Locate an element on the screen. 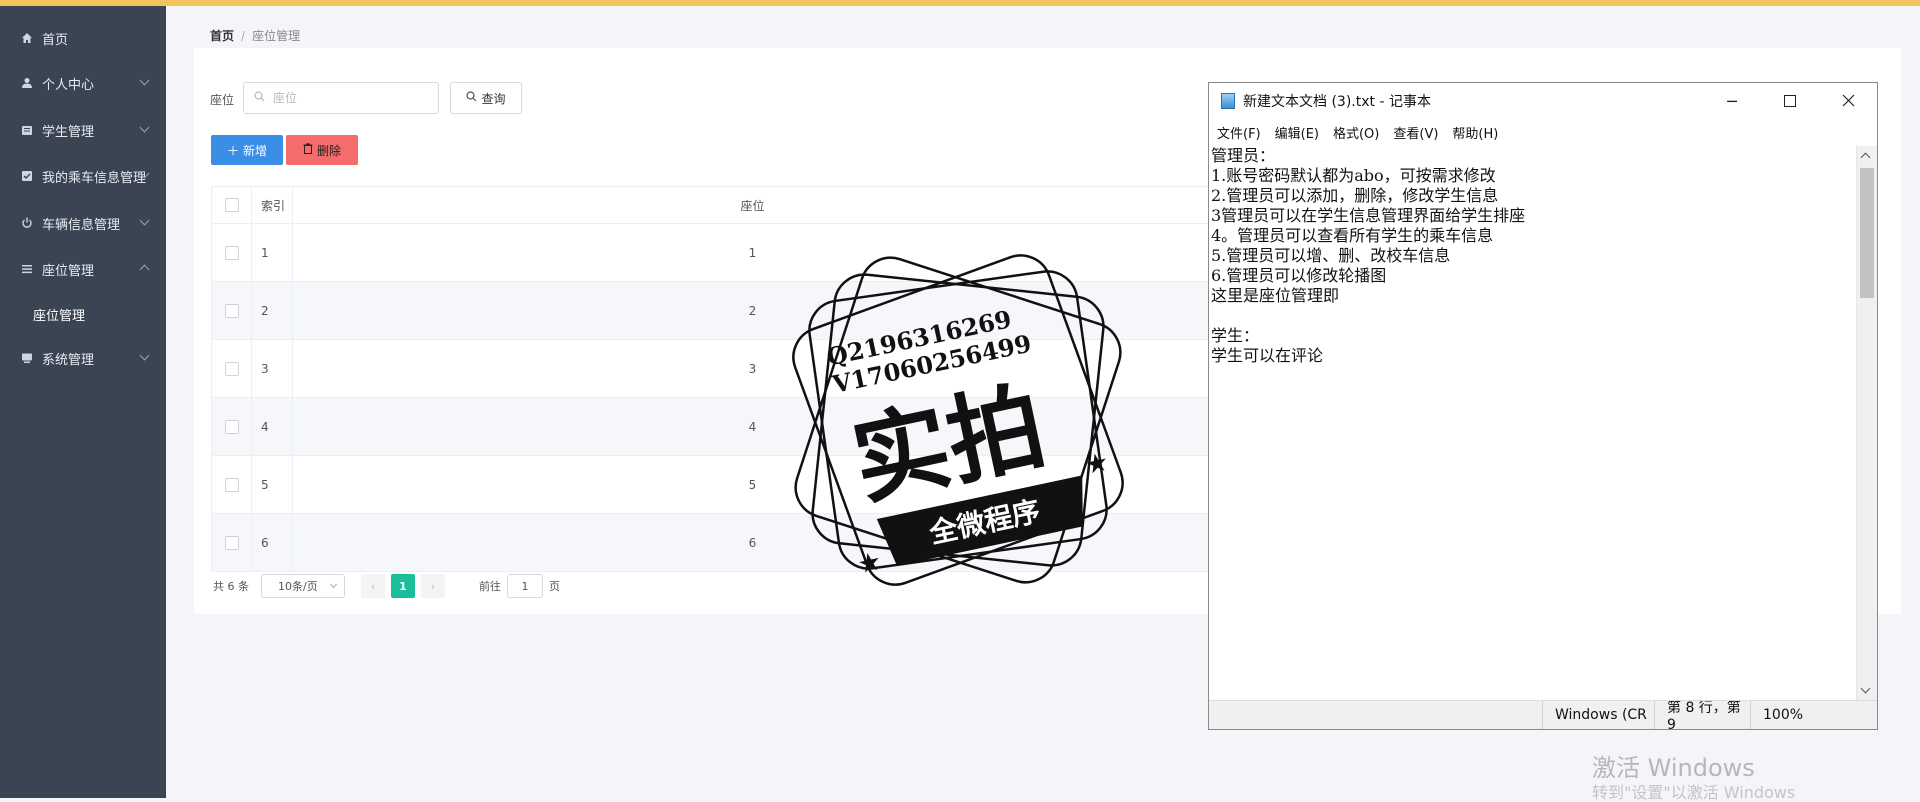  minimize-button: ─ is located at coordinates (1732, 101).